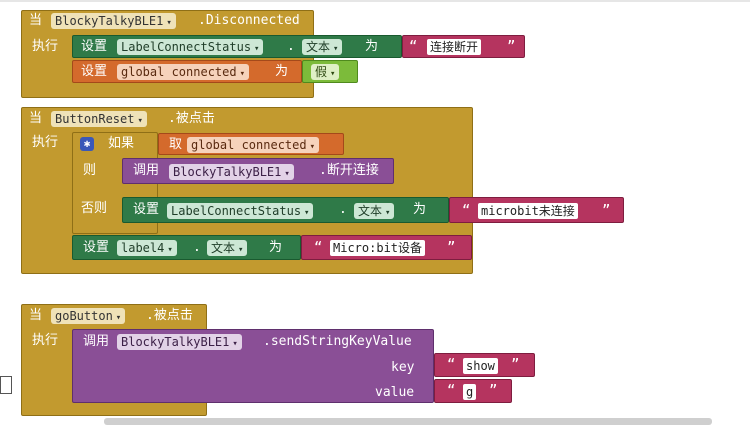 This screenshot has width=750, height=425. Describe the element at coordinates (87, 144) in the screenshot. I see `gear-icon: ✱` at that location.